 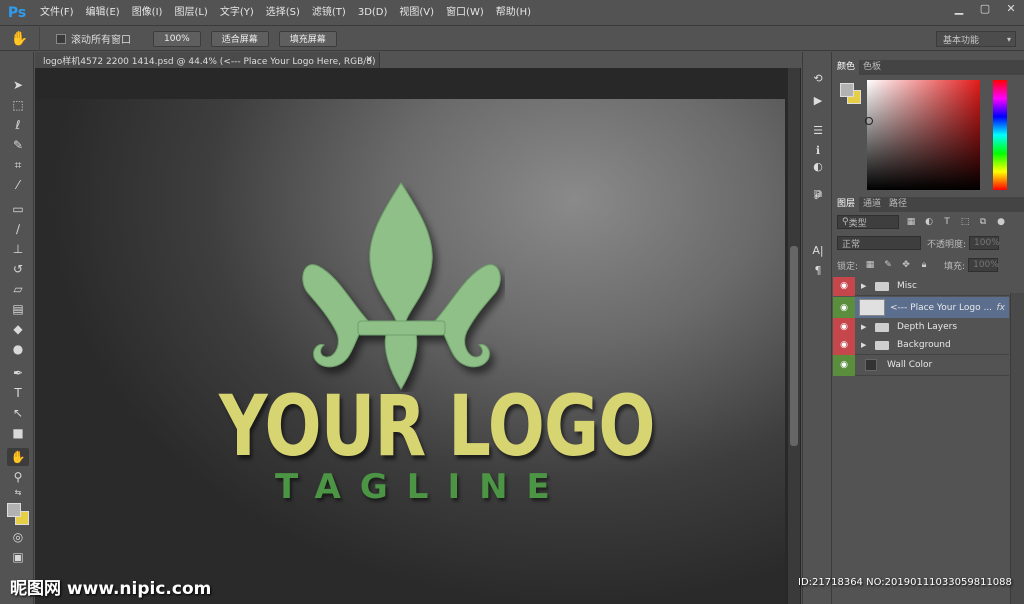 What do you see at coordinates (416, 13) in the screenshot?
I see `menu-view: 视图(V)` at bounding box center [416, 13].